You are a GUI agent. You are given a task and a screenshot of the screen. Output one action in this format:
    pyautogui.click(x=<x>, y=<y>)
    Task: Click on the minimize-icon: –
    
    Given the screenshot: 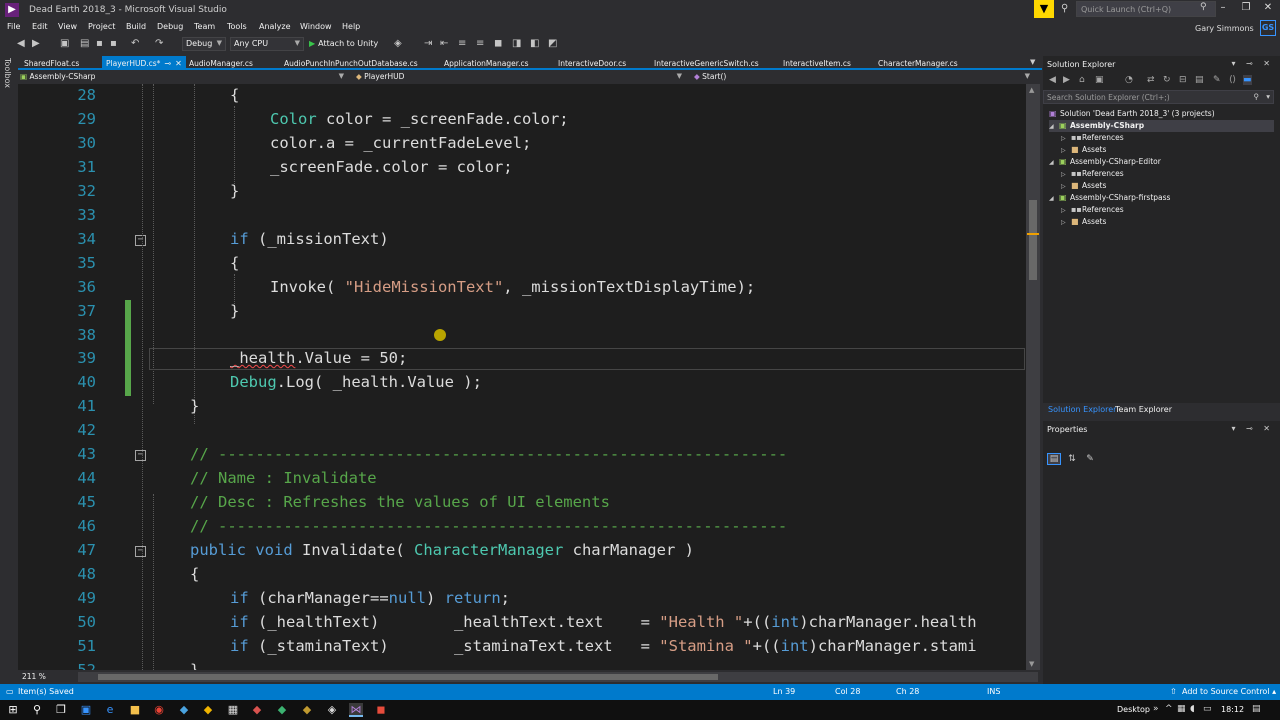 What is the action you would take?
    pyautogui.click(x=1223, y=9)
    